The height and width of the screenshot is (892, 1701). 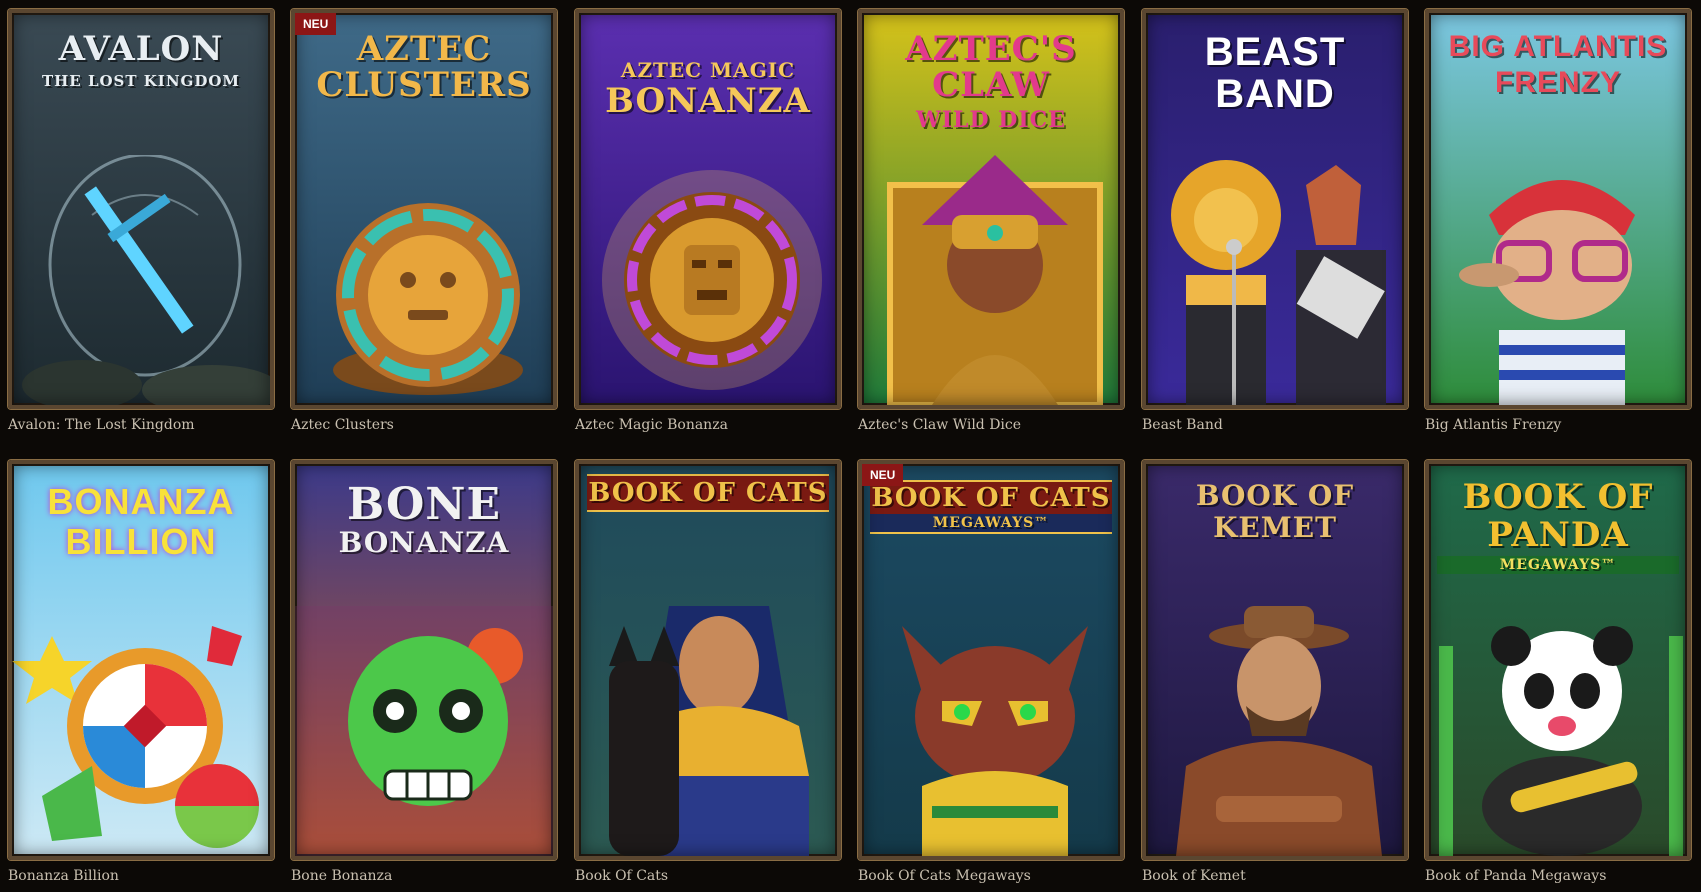 What do you see at coordinates (995, 280) in the screenshot?
I see `aztec-warrior-woman-icon` at bounding box center [995, 280].